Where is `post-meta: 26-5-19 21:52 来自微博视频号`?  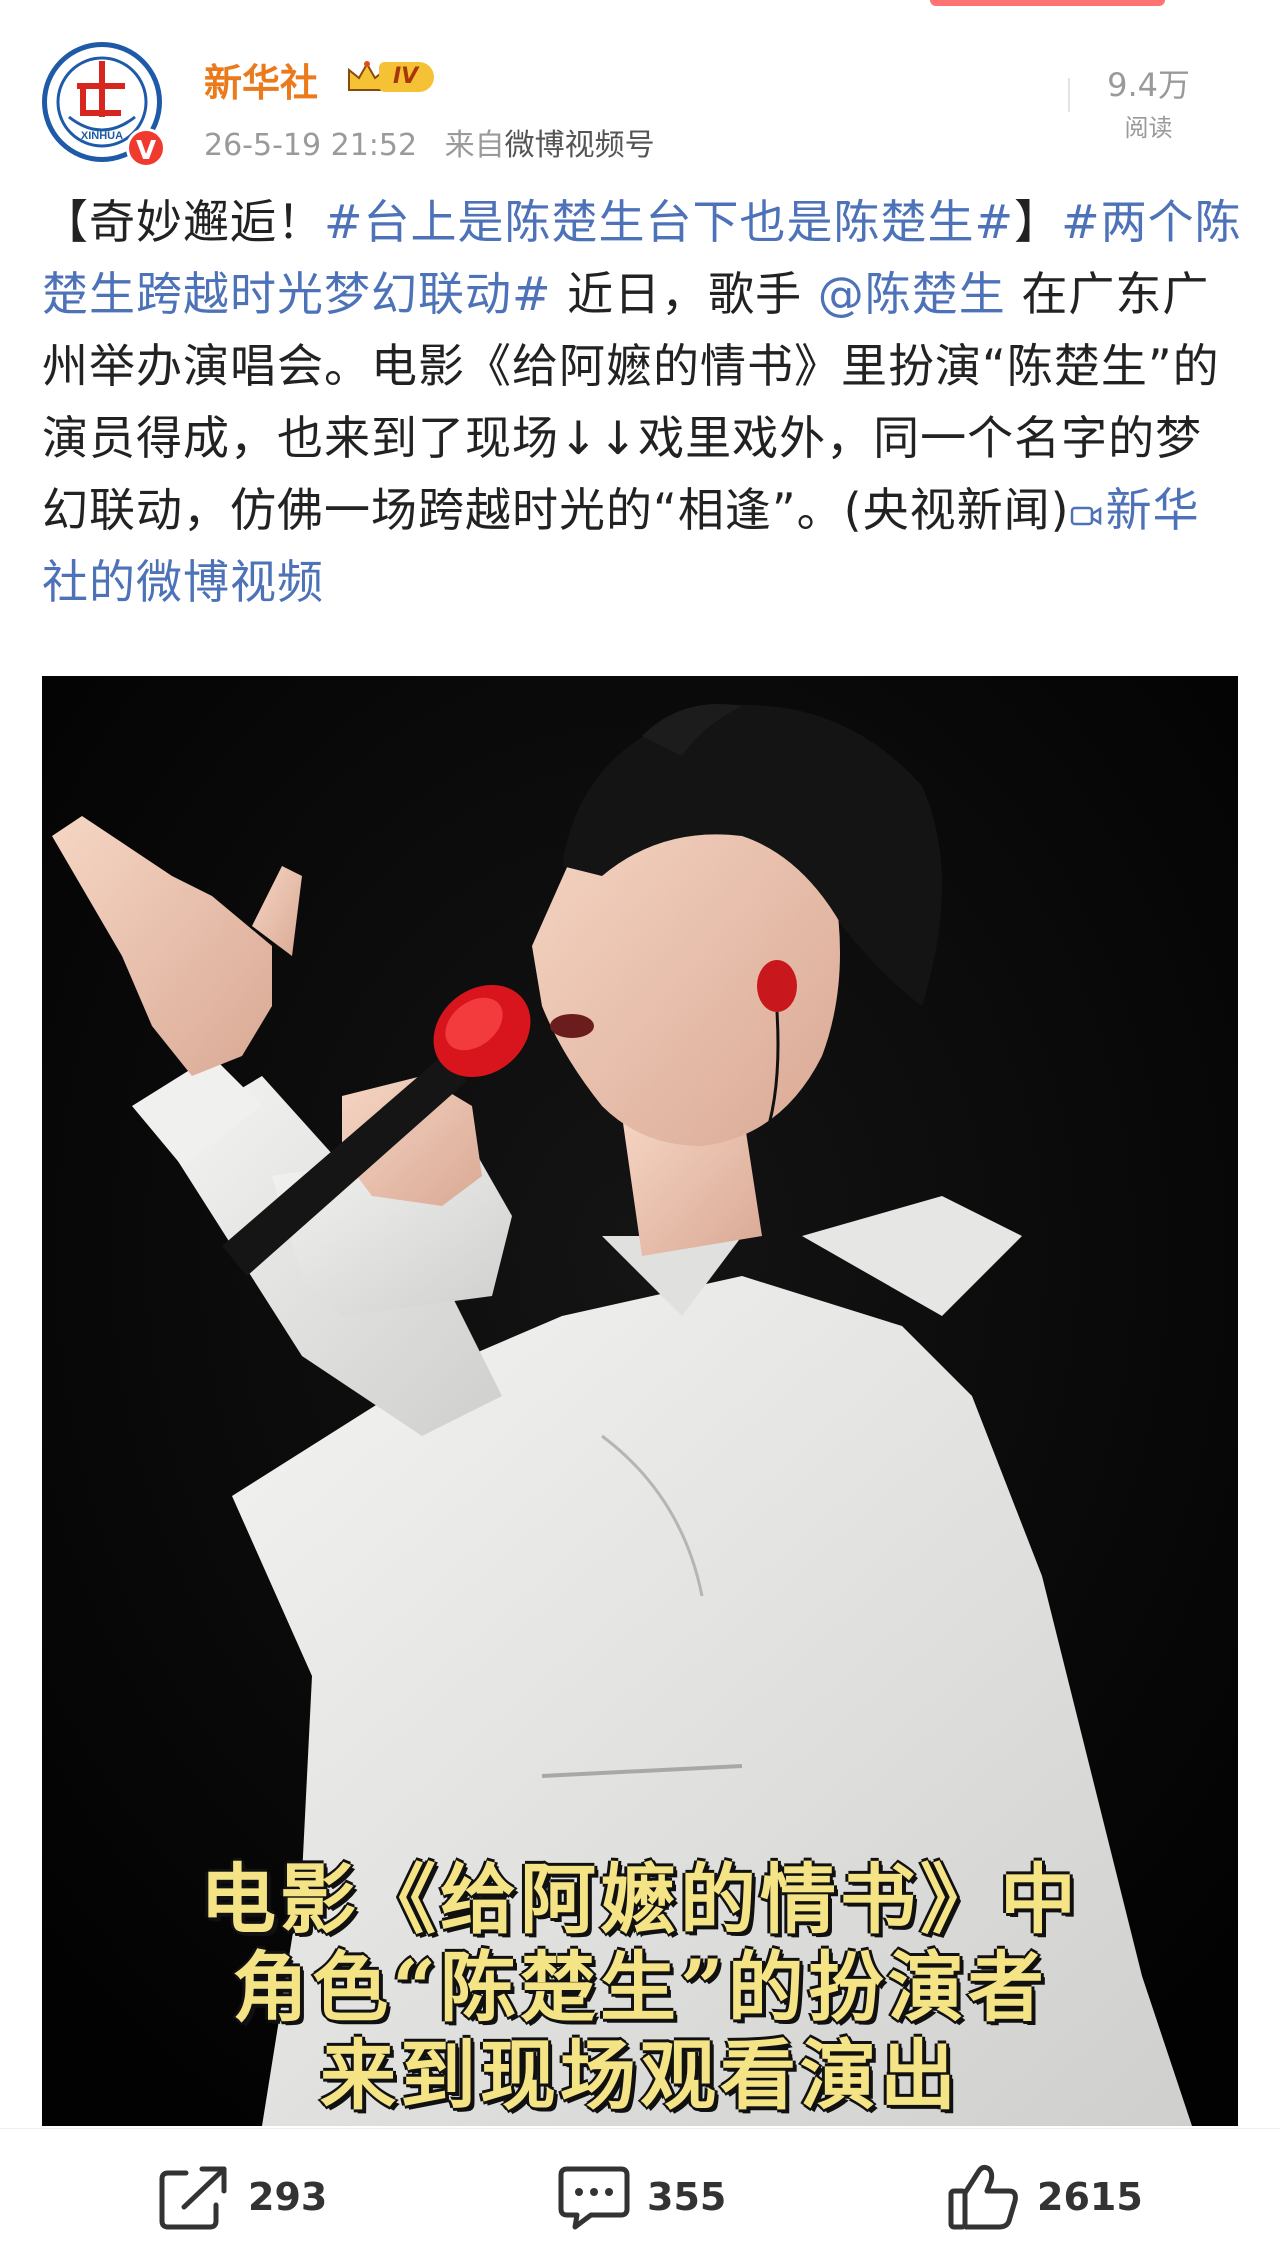 post-meta: 26-5-19 21:52 来自微博视频号 is located at coordinates (429, 142).